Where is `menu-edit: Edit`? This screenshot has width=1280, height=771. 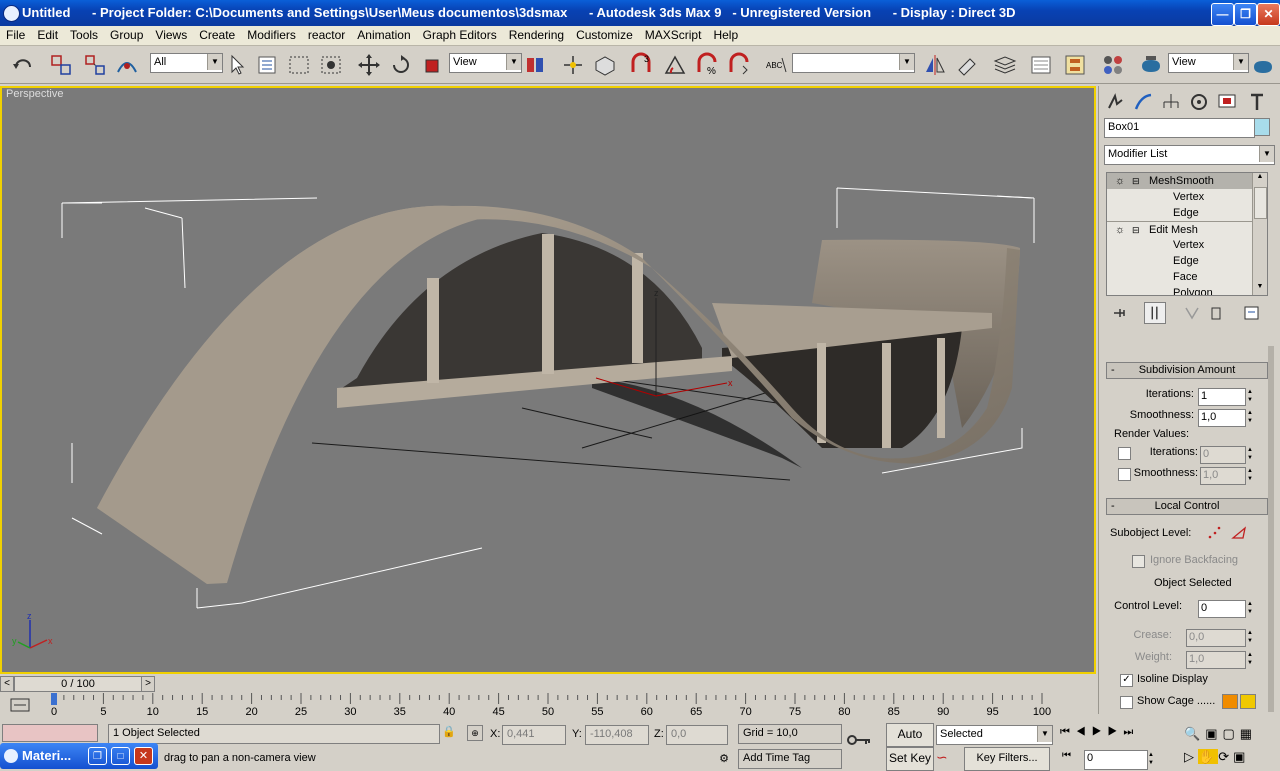 menu-edit: Edit is located at coordinates (47, 34).